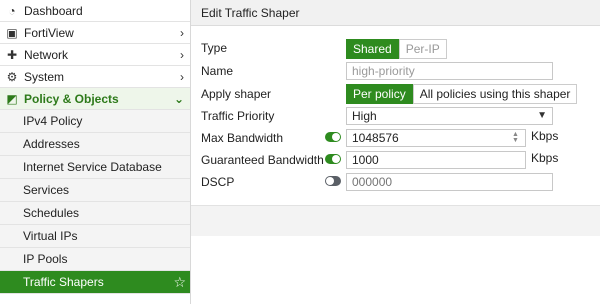  Describe the element at coordinates (545, 136) in the screenshot. I see `max-bandwidth-unit: Kbps` at that location.